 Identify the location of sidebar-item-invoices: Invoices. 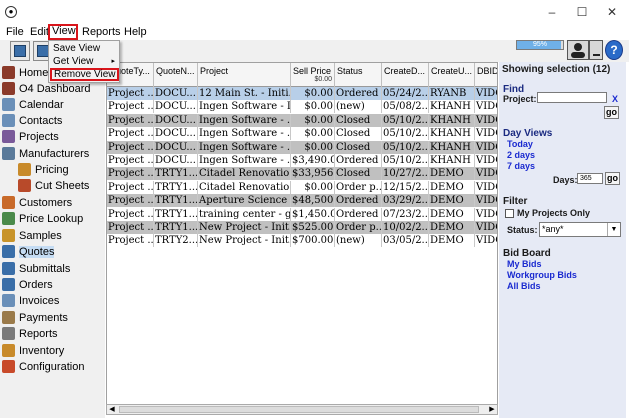
(30, 301).